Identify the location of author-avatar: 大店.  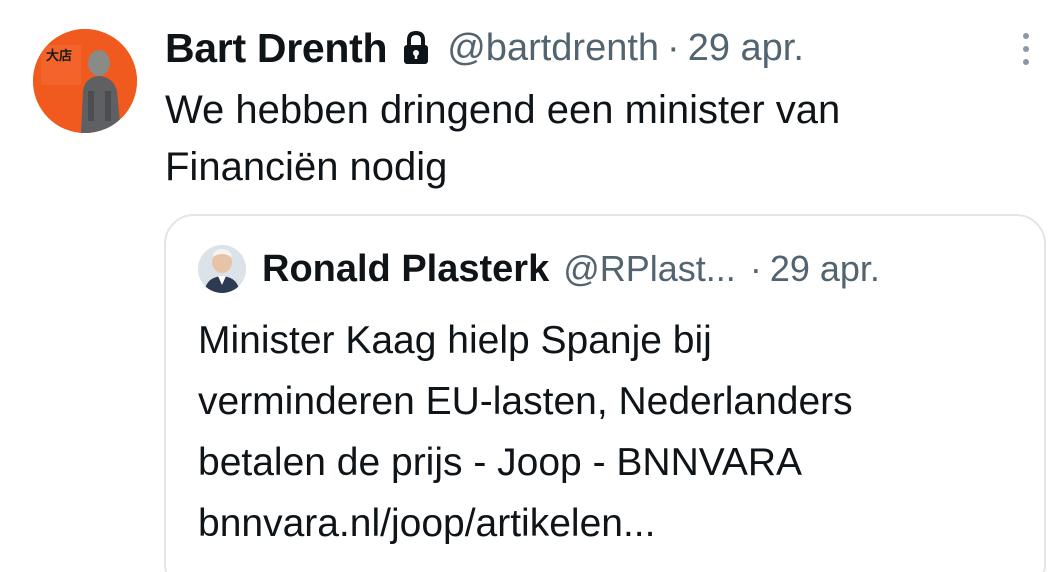
(85, 81).